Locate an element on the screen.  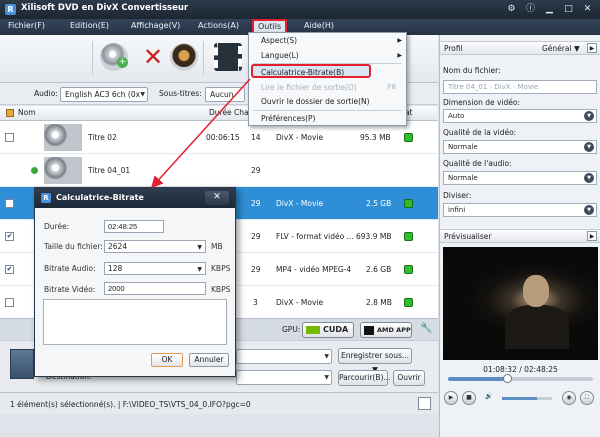
add-badge-icon: + is located at coordinates (122, 62).